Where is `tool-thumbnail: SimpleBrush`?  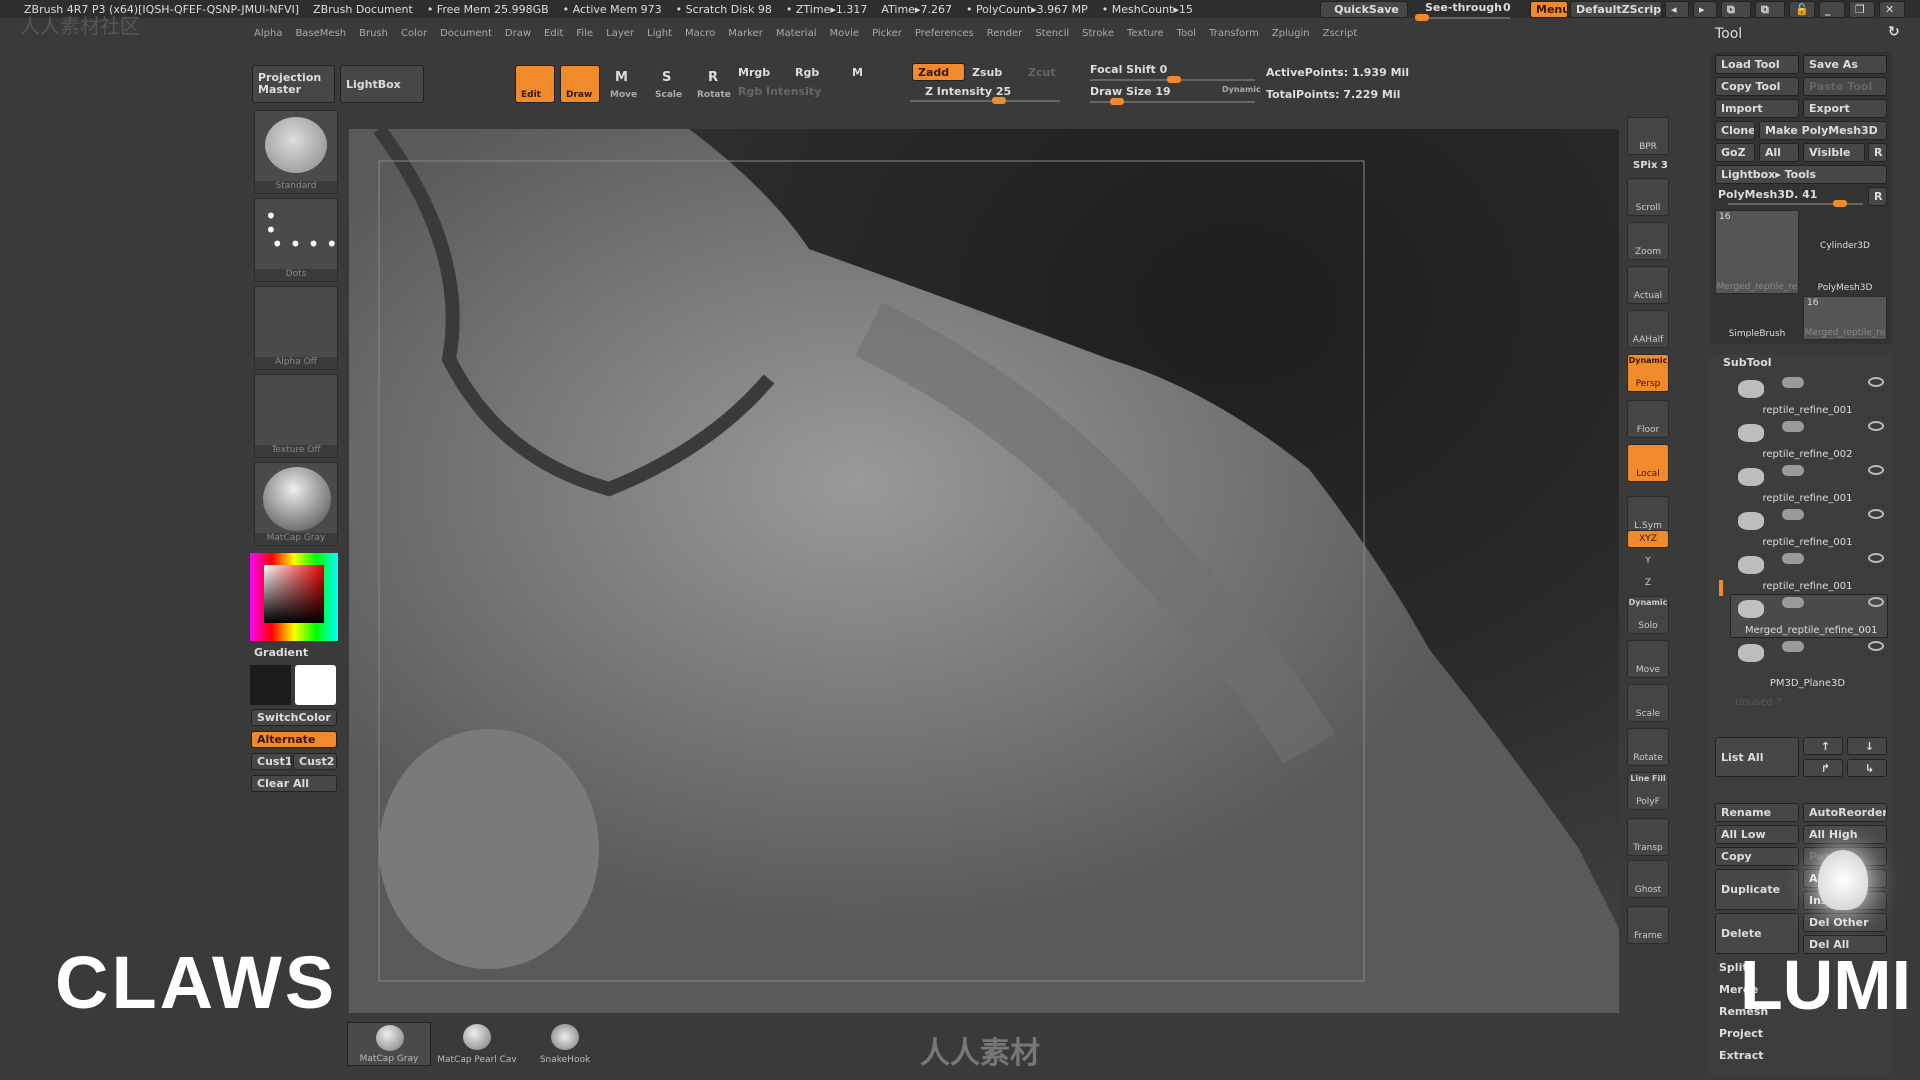
tool-thumbnail: SimpleBrush is located at coordinates (1757, 318).